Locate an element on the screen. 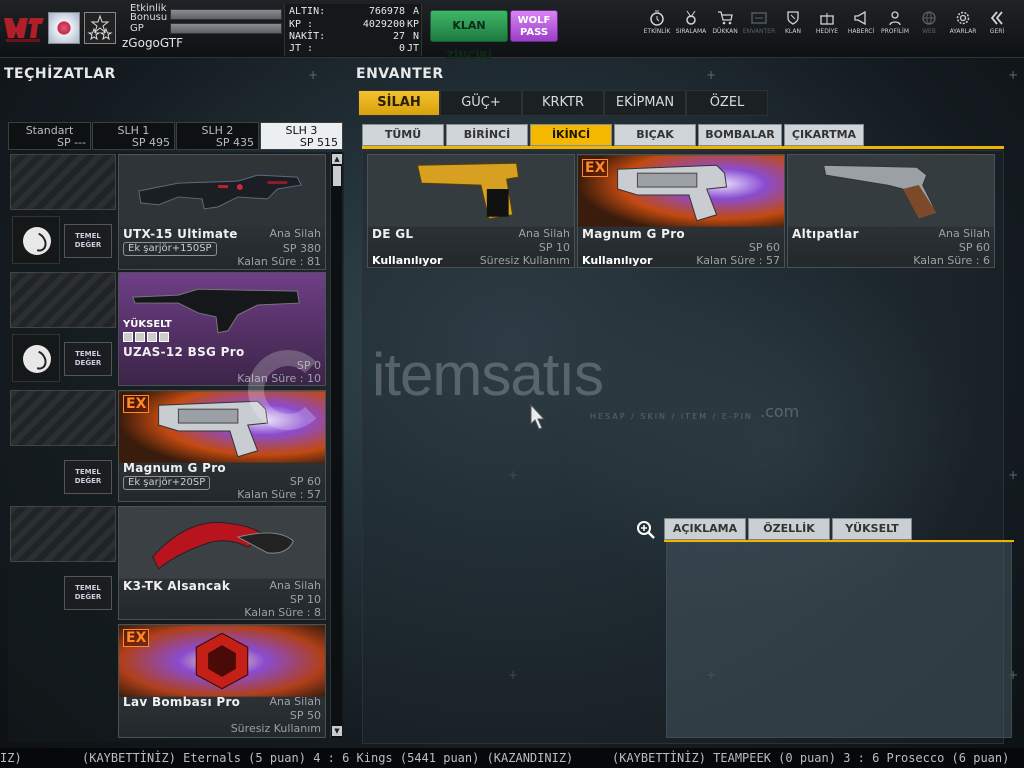 This screenshot has width=1024, height=768. item-name: Altıpatlar is located at coordinates (825, 234).